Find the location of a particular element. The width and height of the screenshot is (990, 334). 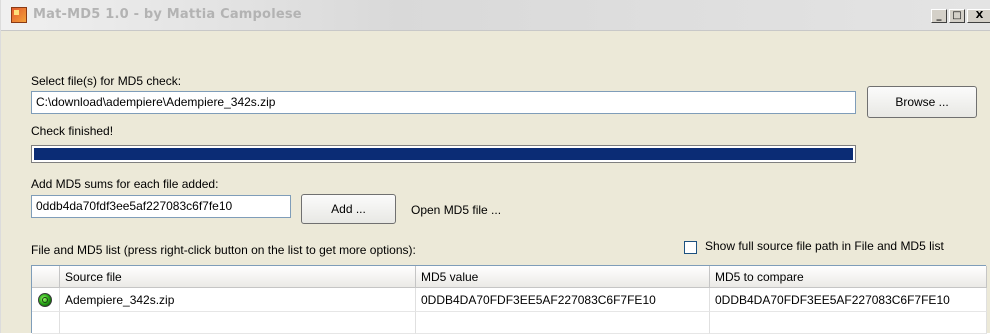

column-header-md5-compare: MD5 to compare is located at coordinates (848, 277).